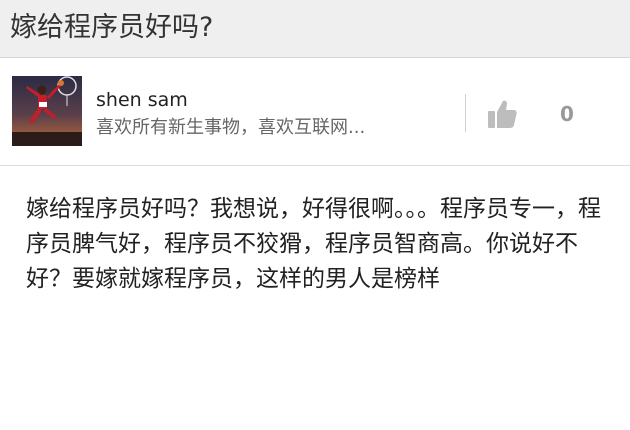 This screenshot has height=430, width=630. What do you see at coordinates (142, 100) in the screenshot?
I see `author-name: shen sam` at bounding box center [142, 100].